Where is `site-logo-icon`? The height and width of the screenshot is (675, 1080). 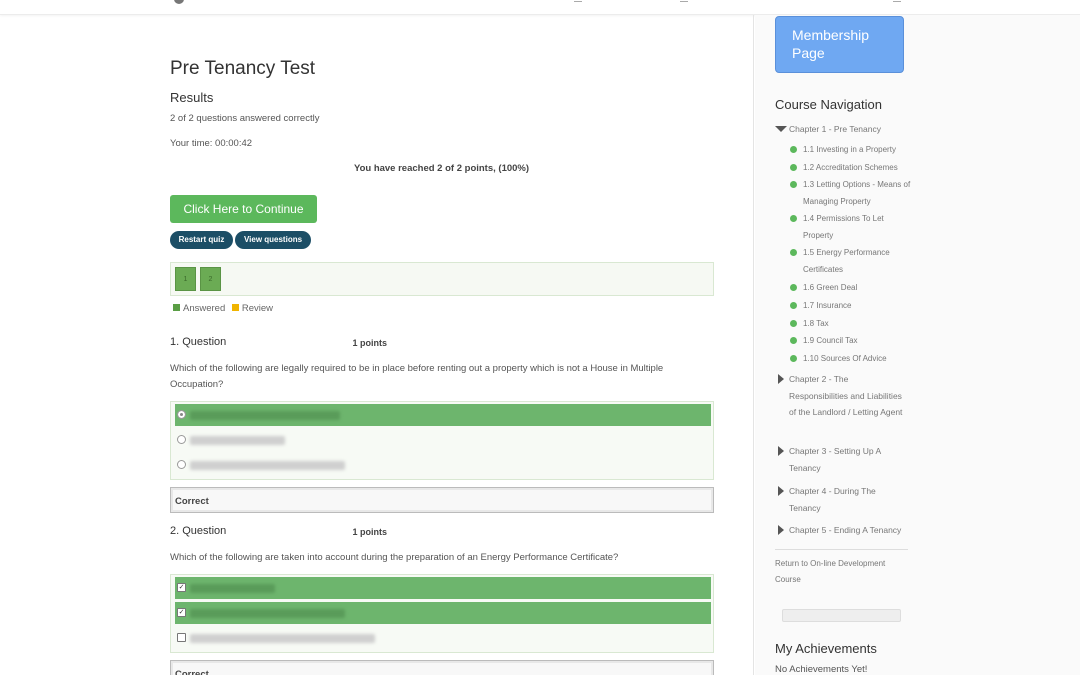 site-logo-icon is located at coordinates (179, 2).